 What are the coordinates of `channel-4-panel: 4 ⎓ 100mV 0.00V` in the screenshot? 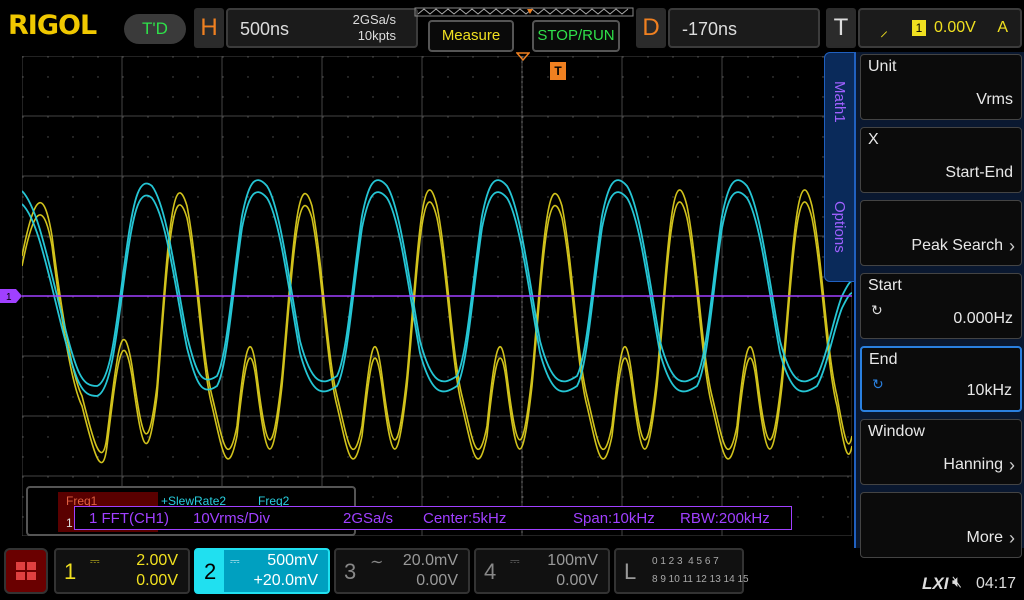 It's located at (542, 571).